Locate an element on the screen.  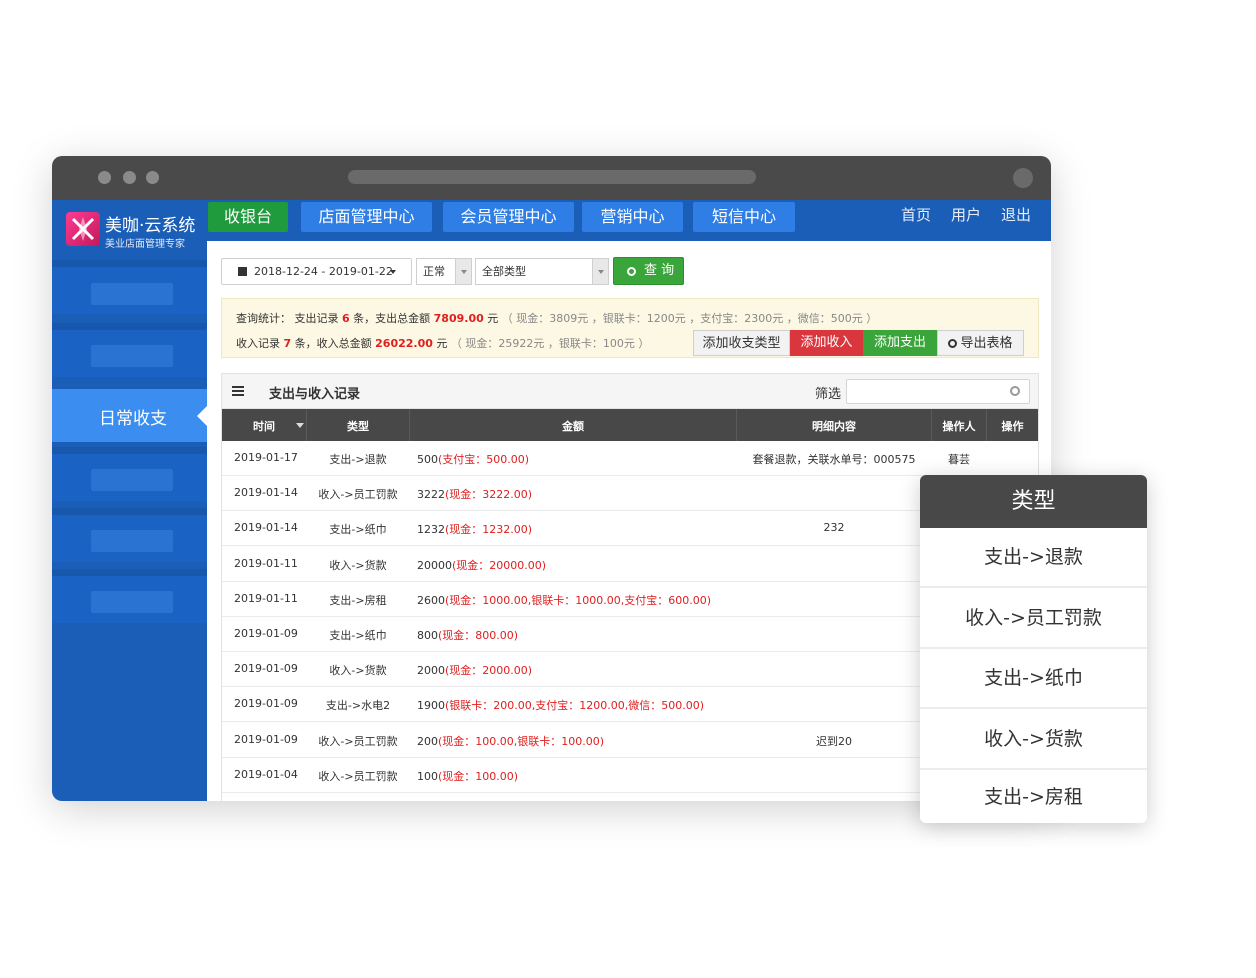
date-range-picker: 2018-12-24 - 2019-01-22 is located at coordinates (316, 271).